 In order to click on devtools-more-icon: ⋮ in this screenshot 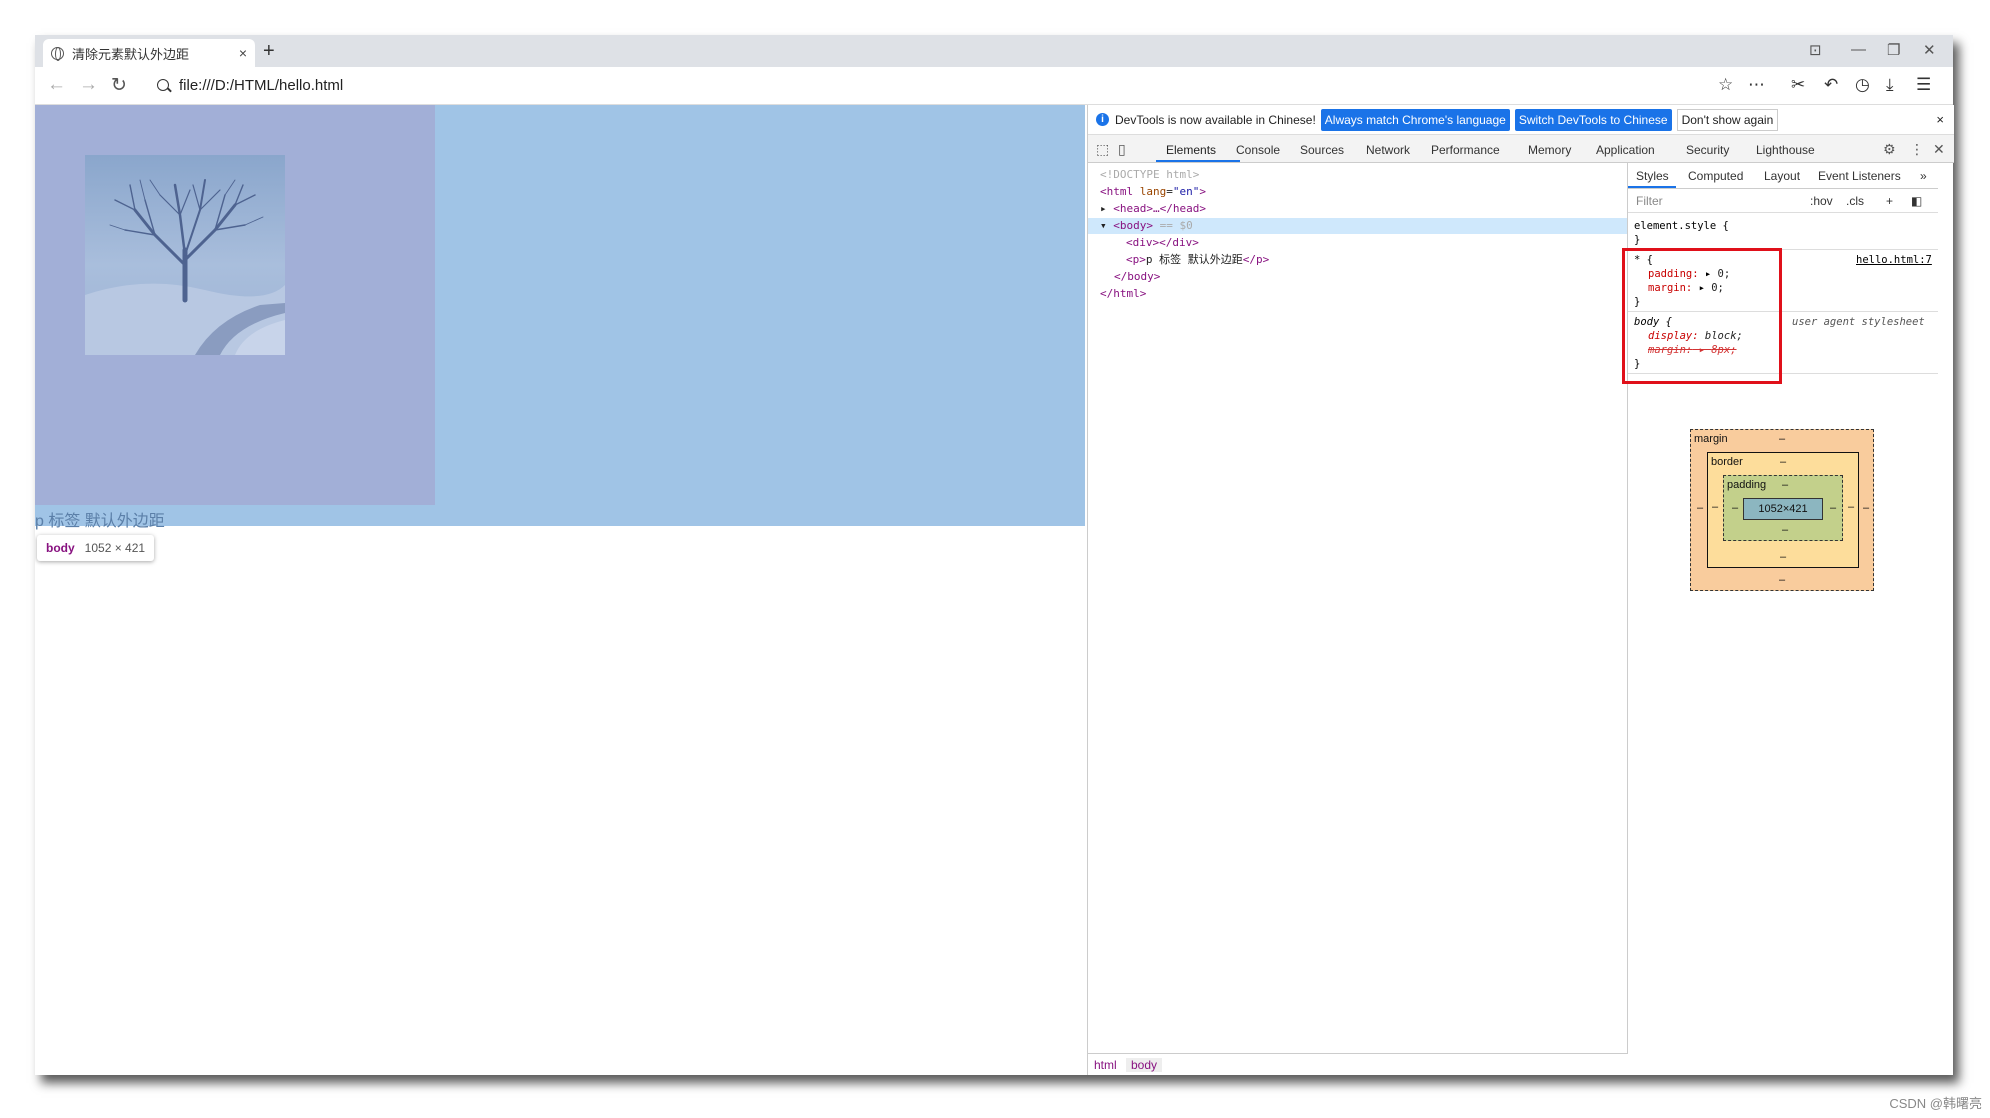, I will do `click(1917, 149)`.